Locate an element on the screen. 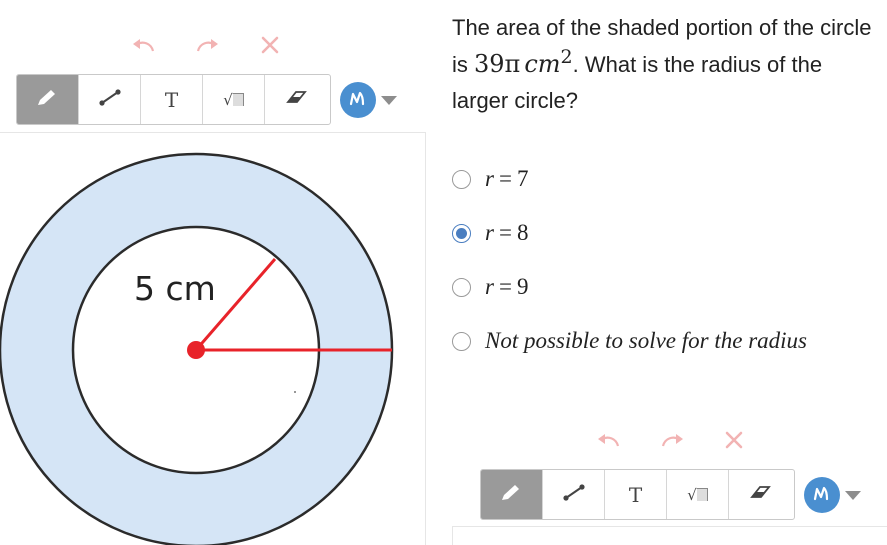 This screenshot has height=545, width=887. answer-choice-2: r = 8 is located at coordinates (490, 233).